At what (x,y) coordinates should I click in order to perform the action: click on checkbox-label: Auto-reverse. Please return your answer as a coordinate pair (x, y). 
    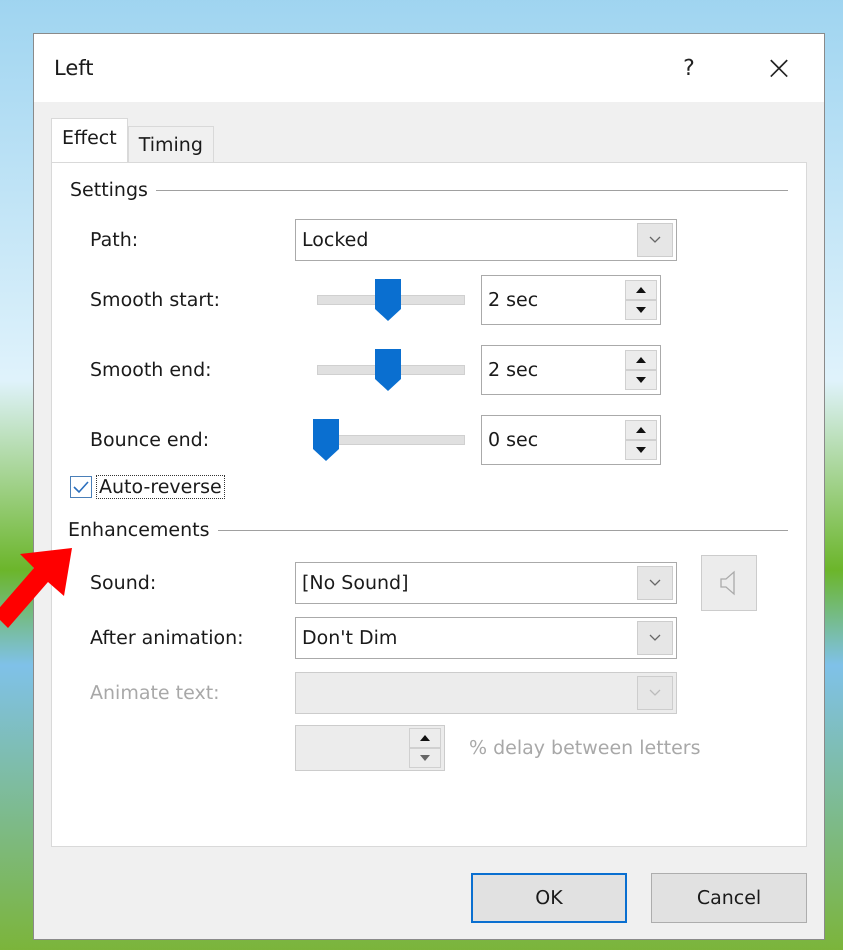
    Looking at the image, I should click on (160, 487).